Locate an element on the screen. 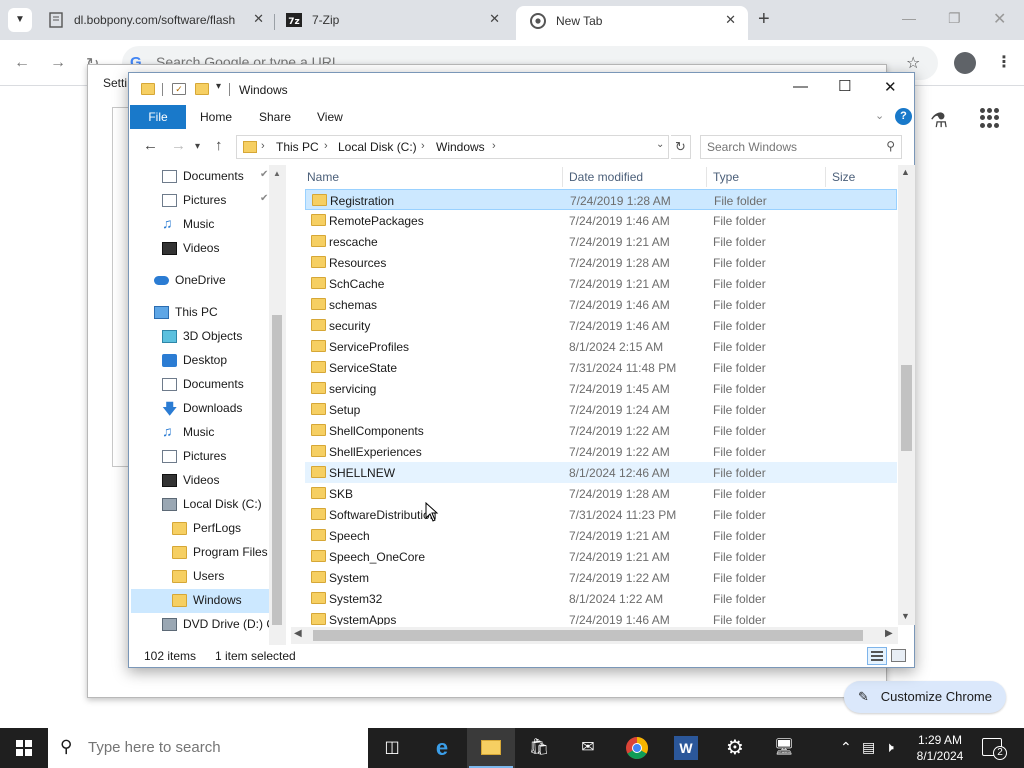 The height and width of the screenshot is (768, 1024). chrome-menu-icon: ⋮ is located at coordinates (1004, 62).